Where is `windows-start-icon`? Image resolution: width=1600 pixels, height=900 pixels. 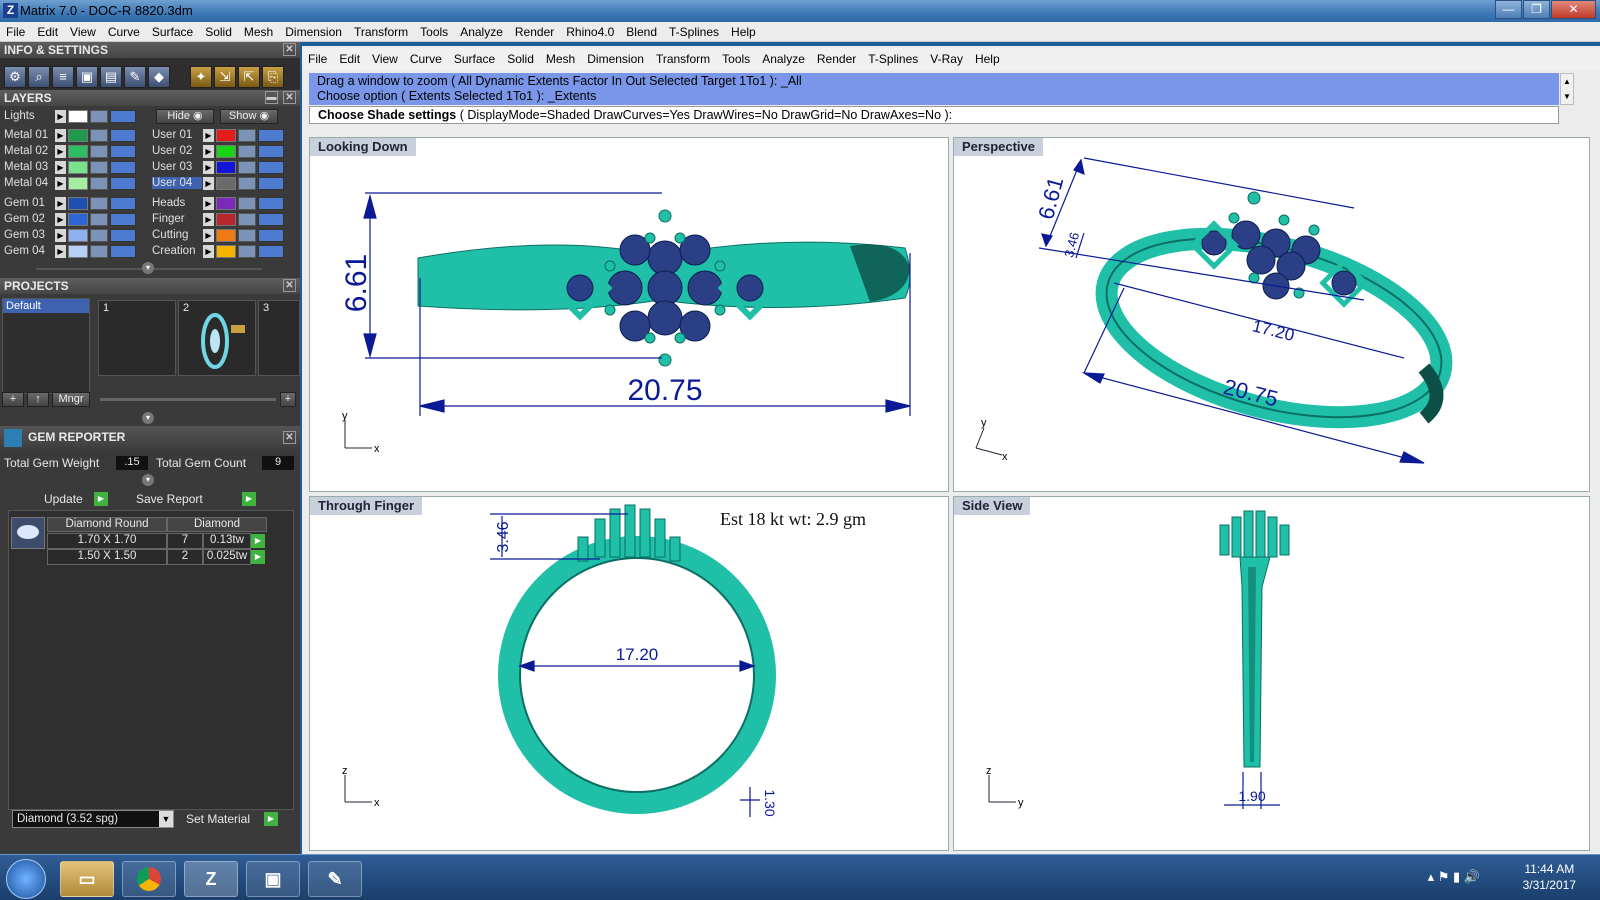 windows-start-icon is located at coordinates (26, 879).